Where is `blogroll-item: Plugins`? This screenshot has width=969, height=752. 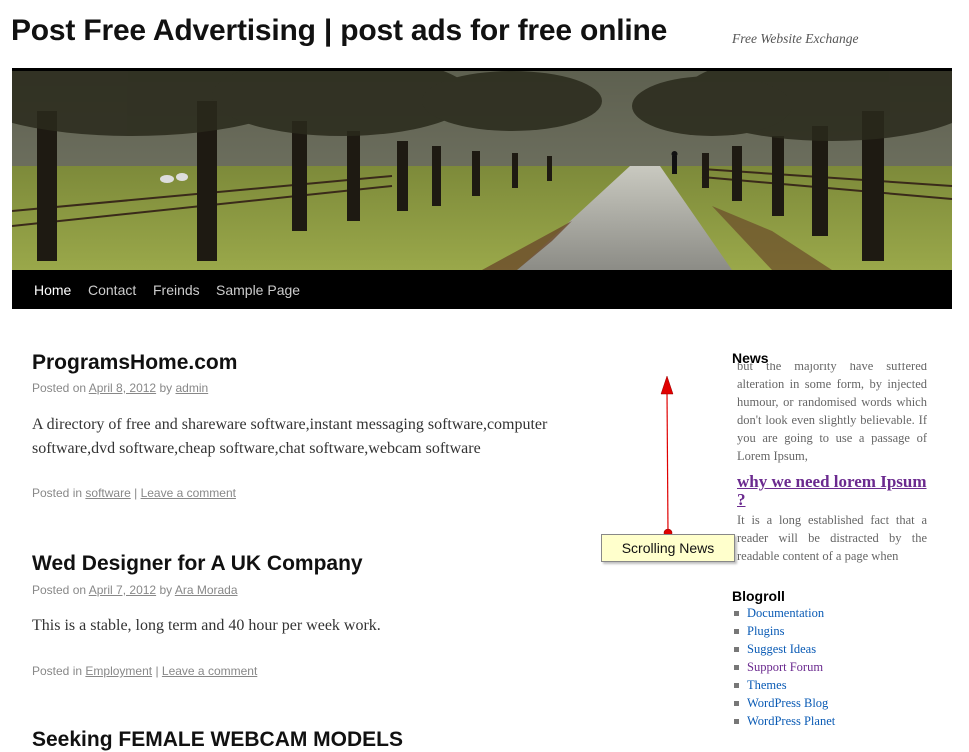 blogroll-item: Plugins is located at coordinates (784, 631).